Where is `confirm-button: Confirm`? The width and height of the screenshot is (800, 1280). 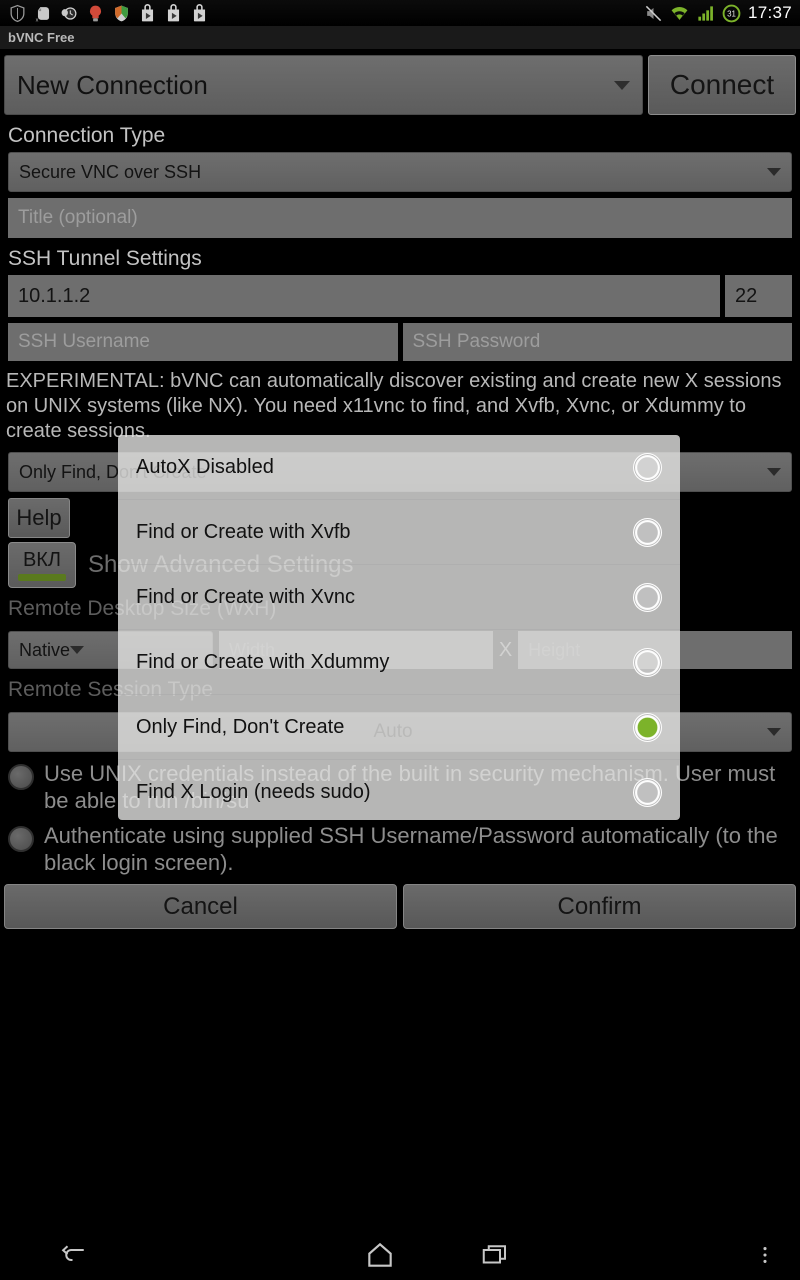 confirm-button: Confirm is located at coordinates (599, 906).